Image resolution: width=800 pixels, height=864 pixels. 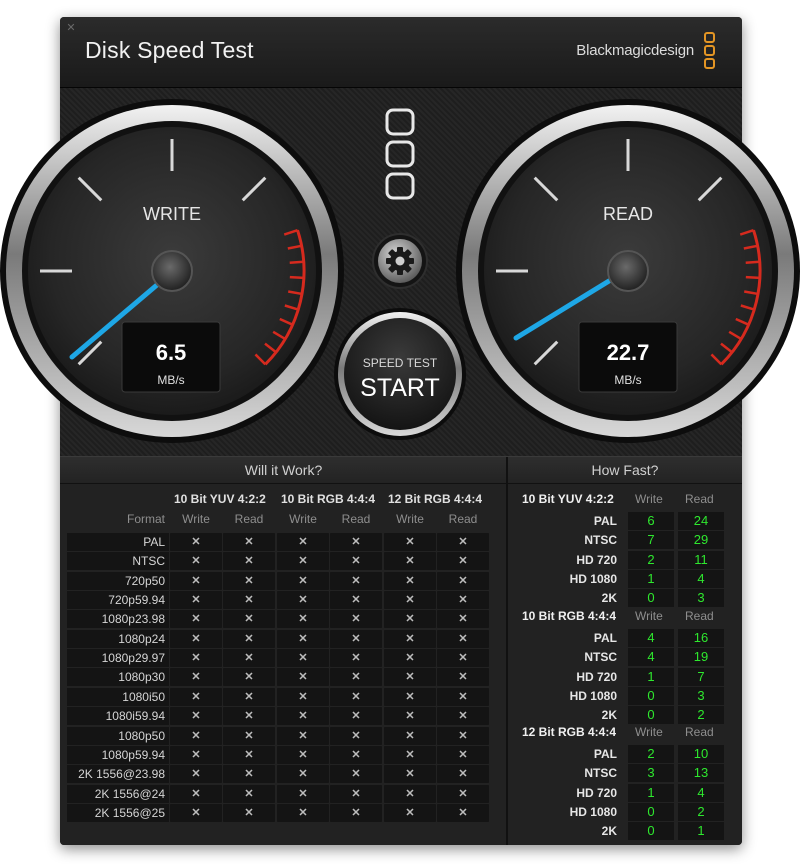 I want to click on read-gauge-label: READ, so click(x=628, y=214).